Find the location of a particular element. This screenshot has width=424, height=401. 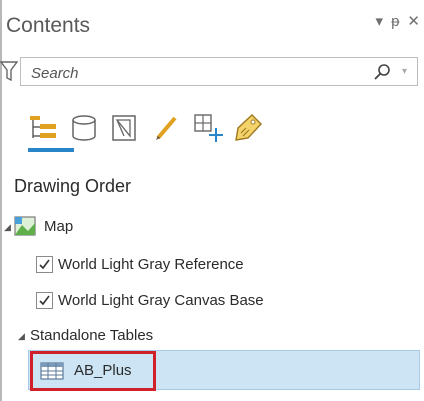

pin-icon: ᵽ is located at coordinates (396, 21).